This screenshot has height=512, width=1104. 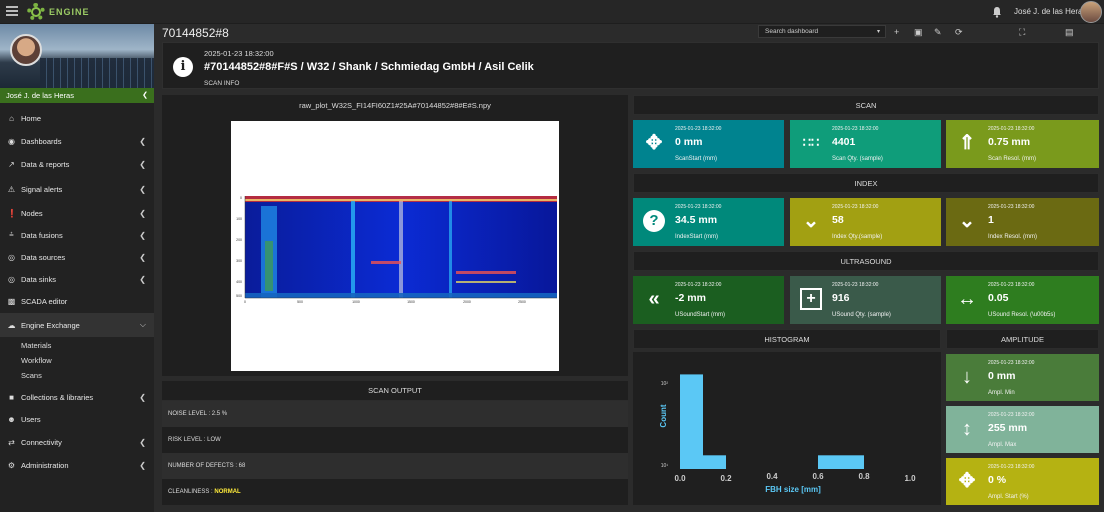 I want to click on noise-level-row: NOISE LEVEL : 2.5 %, so click(x=395, y=414).